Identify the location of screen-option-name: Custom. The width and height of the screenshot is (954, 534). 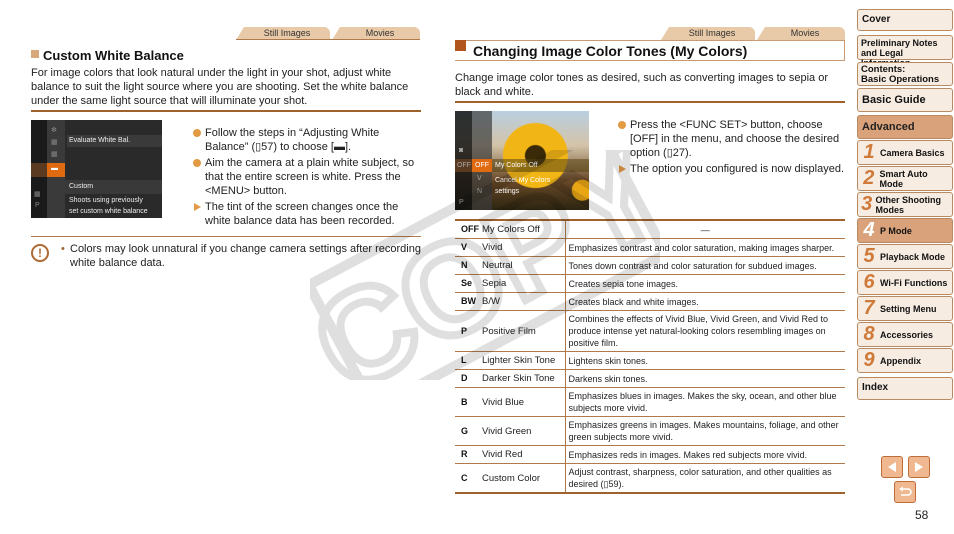
(81, 186).